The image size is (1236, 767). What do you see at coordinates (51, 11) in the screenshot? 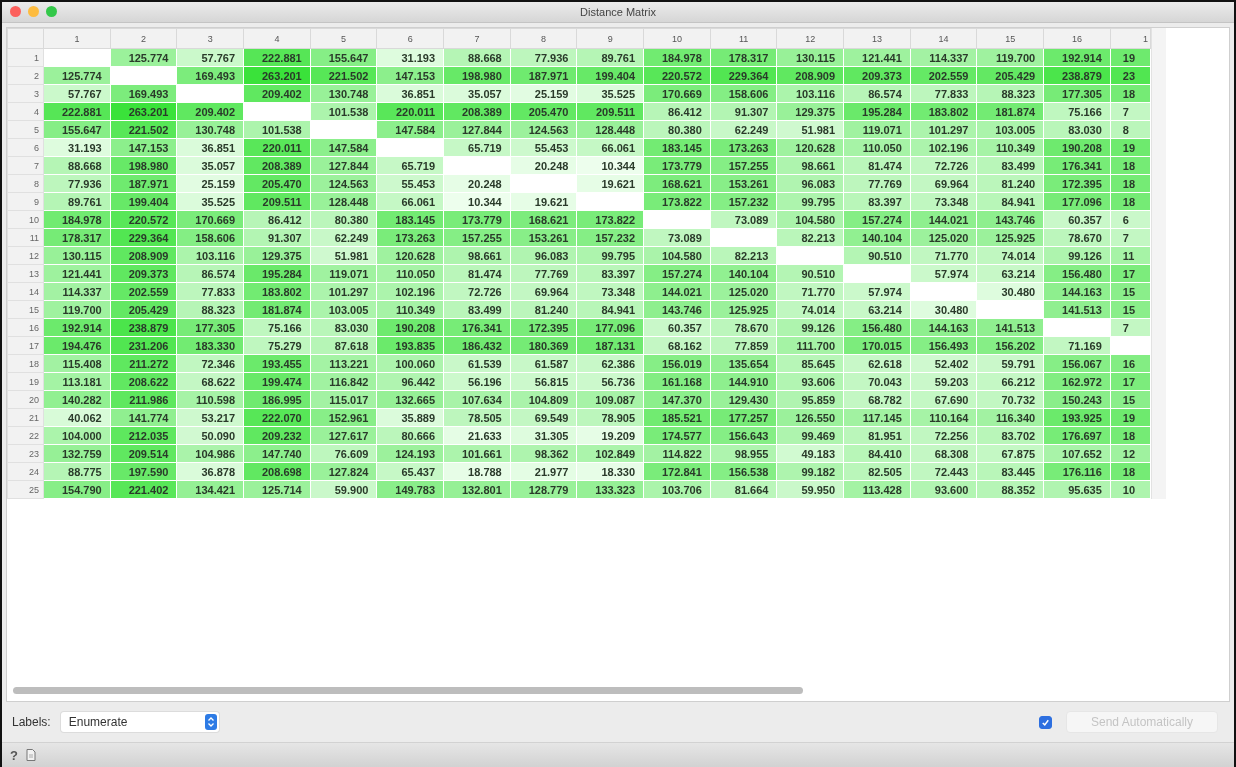
I see `zoom-button` at bounding box center [51, 11].